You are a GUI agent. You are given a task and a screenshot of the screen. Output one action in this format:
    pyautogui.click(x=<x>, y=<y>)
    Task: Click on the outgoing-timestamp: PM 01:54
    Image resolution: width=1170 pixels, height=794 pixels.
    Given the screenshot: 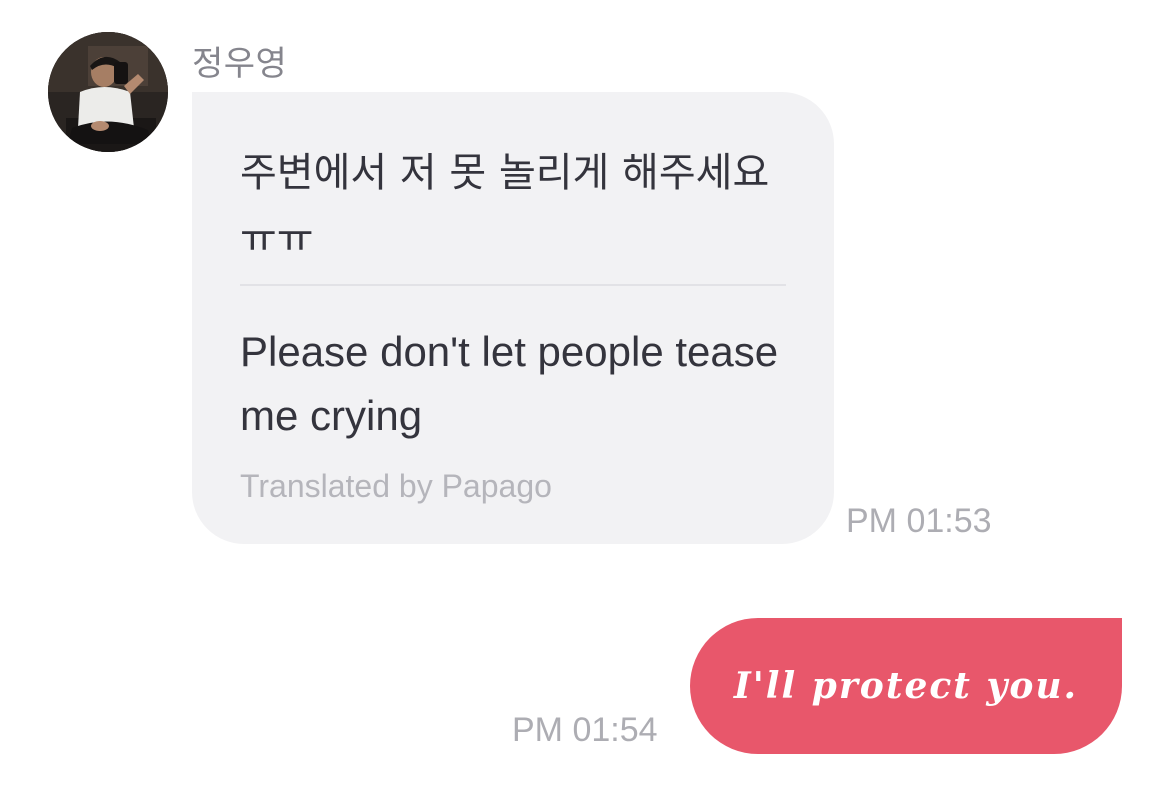 What is the action you would take?
    pyautogui.click(x=585, y=730)
    